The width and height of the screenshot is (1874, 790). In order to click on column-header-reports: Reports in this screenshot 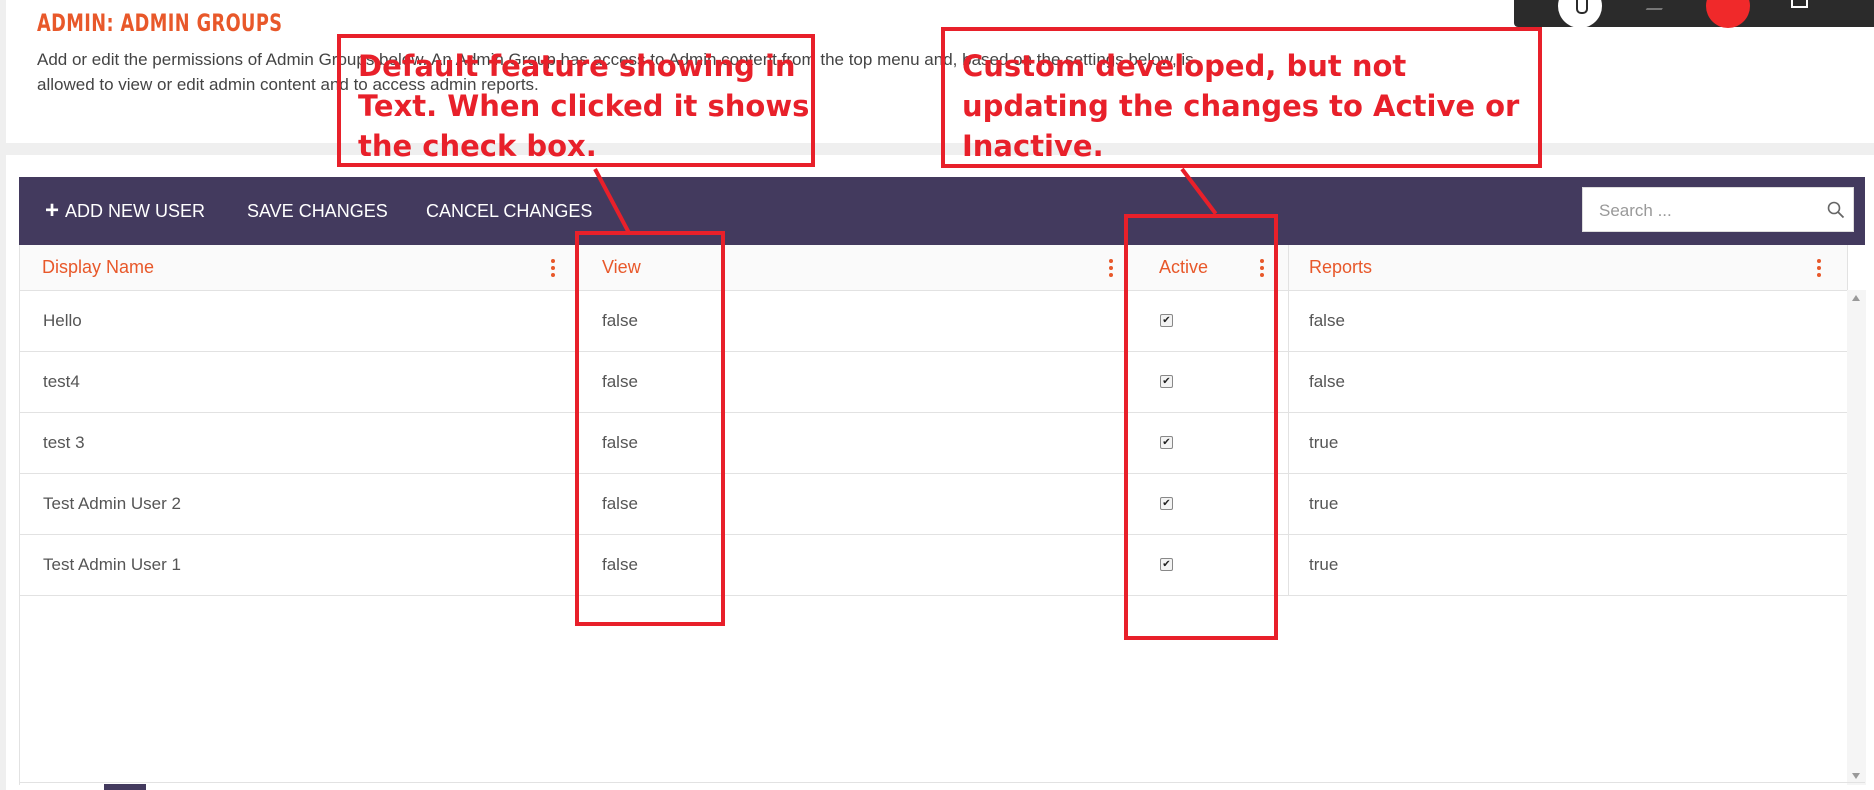, I will do `click(1340, 267)`.